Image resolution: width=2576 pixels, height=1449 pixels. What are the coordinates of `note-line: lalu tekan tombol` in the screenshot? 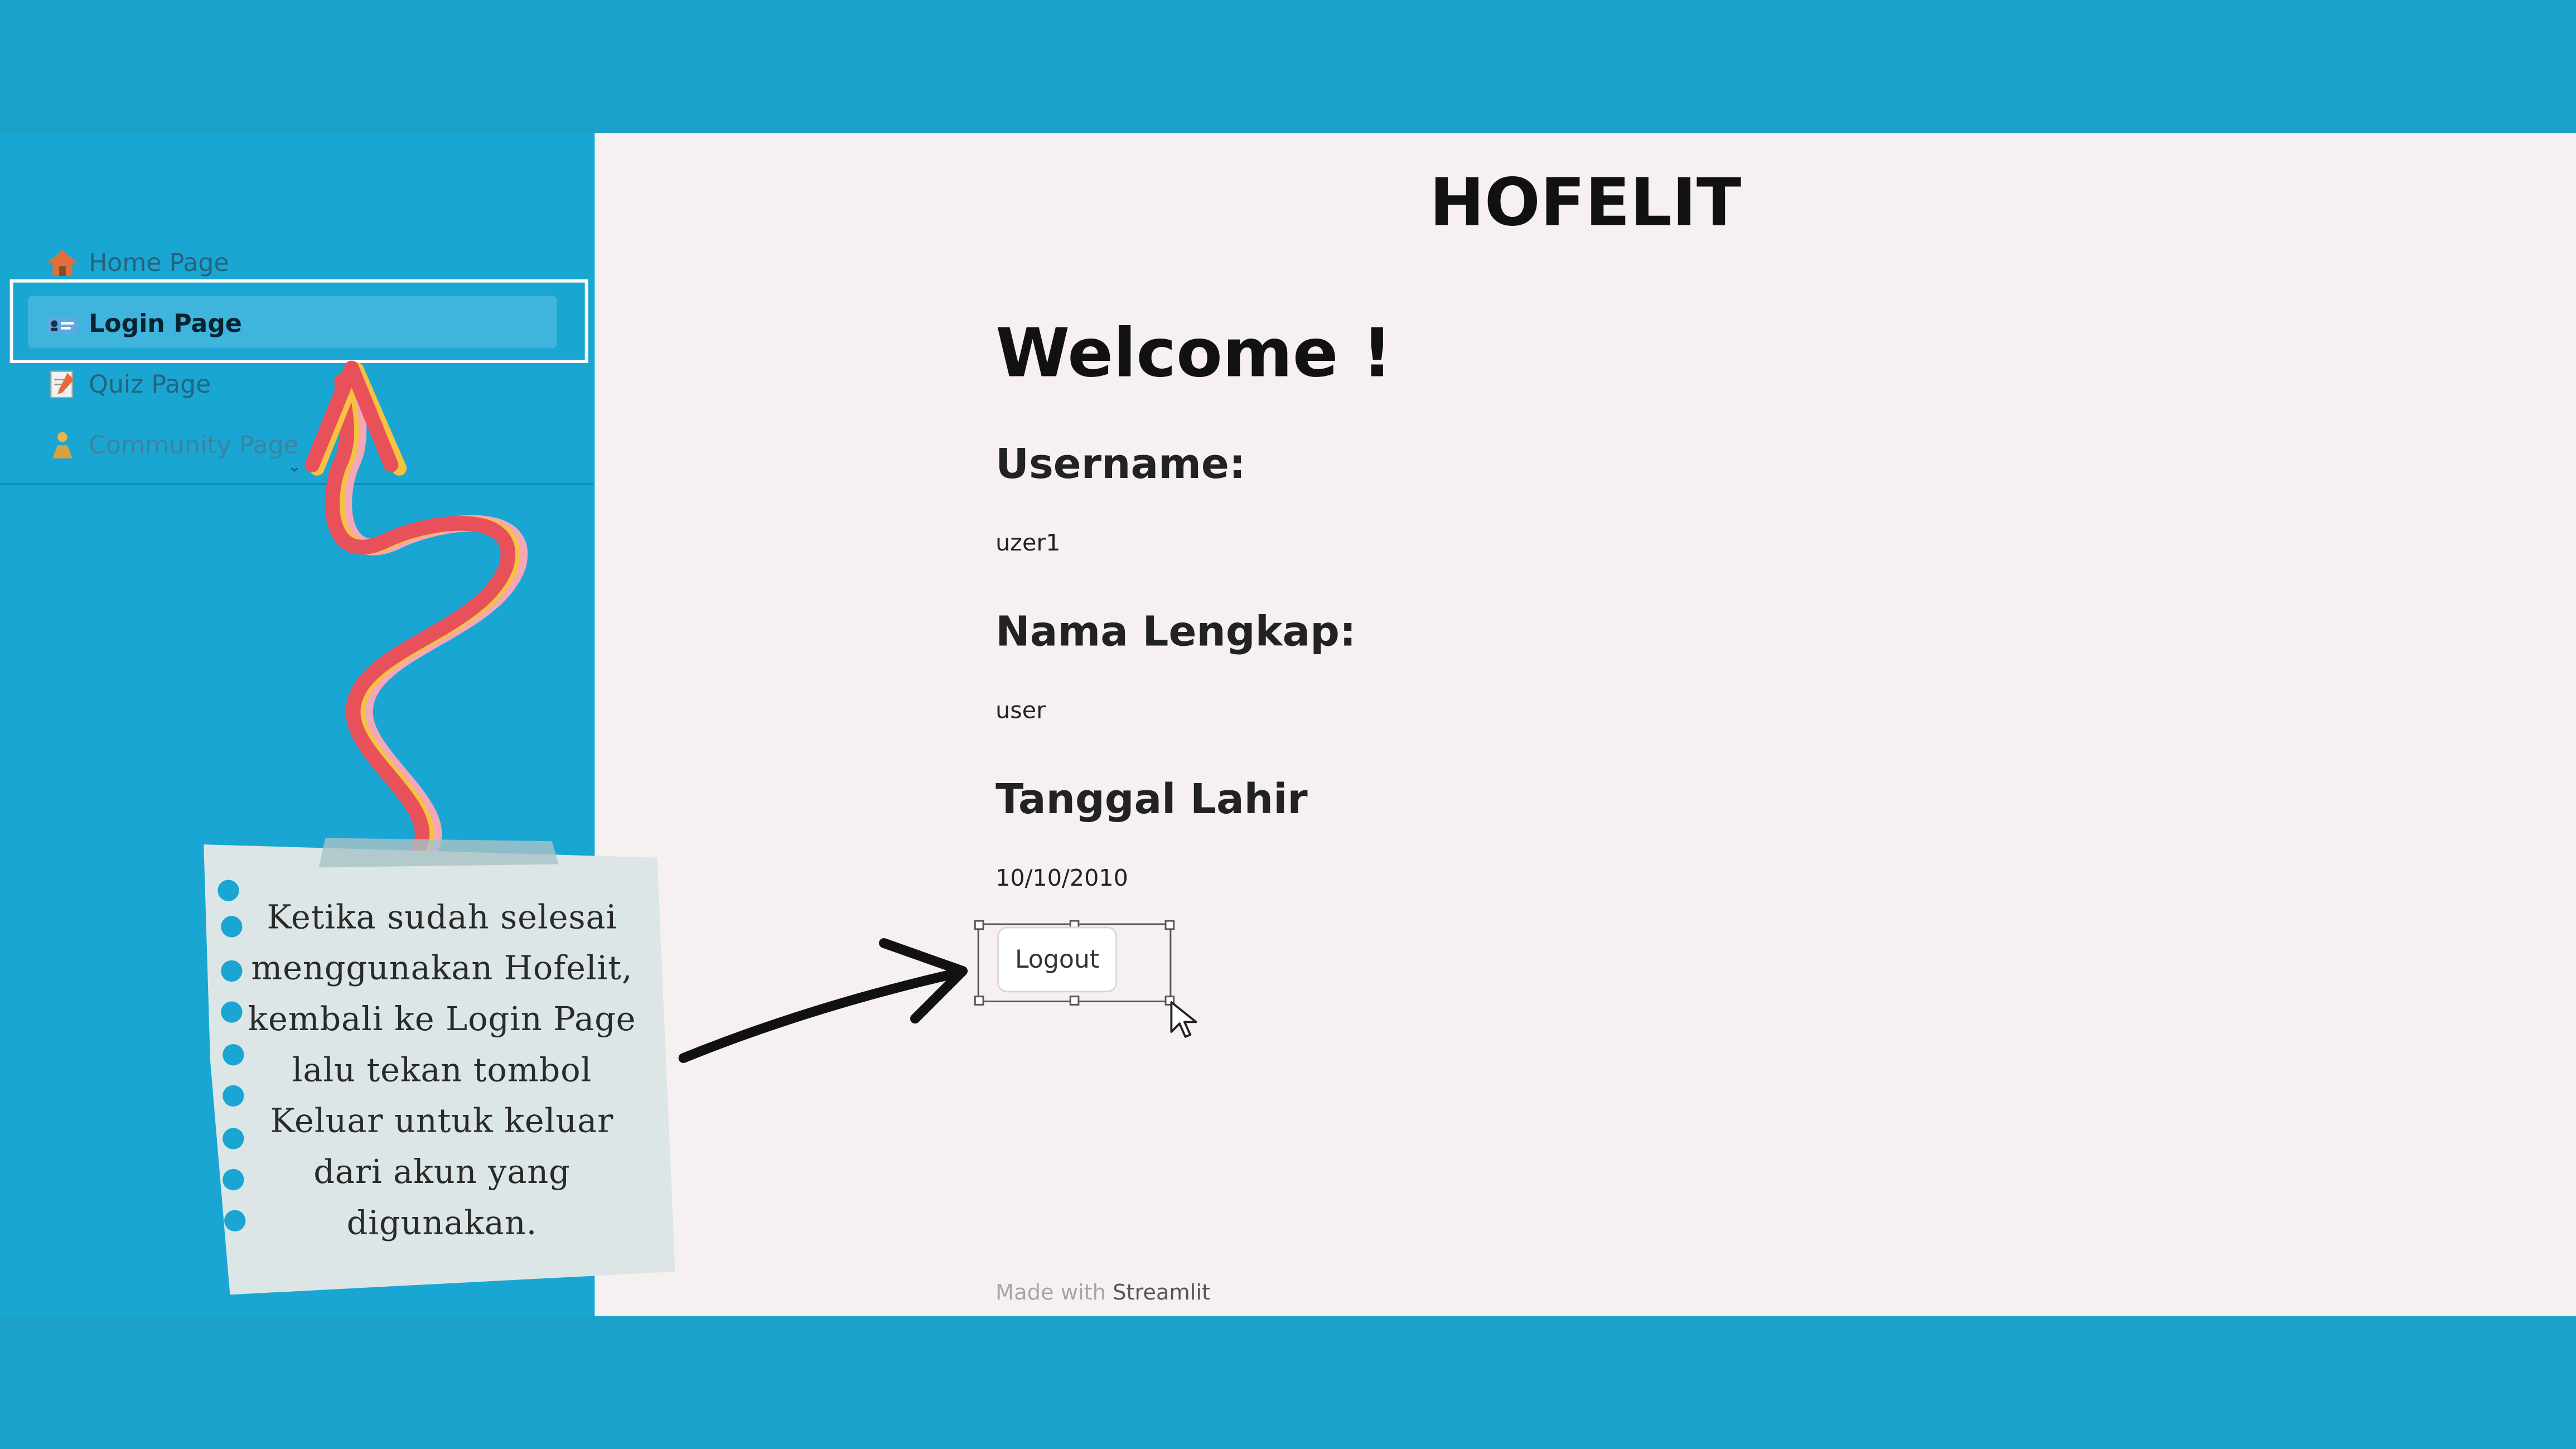 It's located at (442, 1070).